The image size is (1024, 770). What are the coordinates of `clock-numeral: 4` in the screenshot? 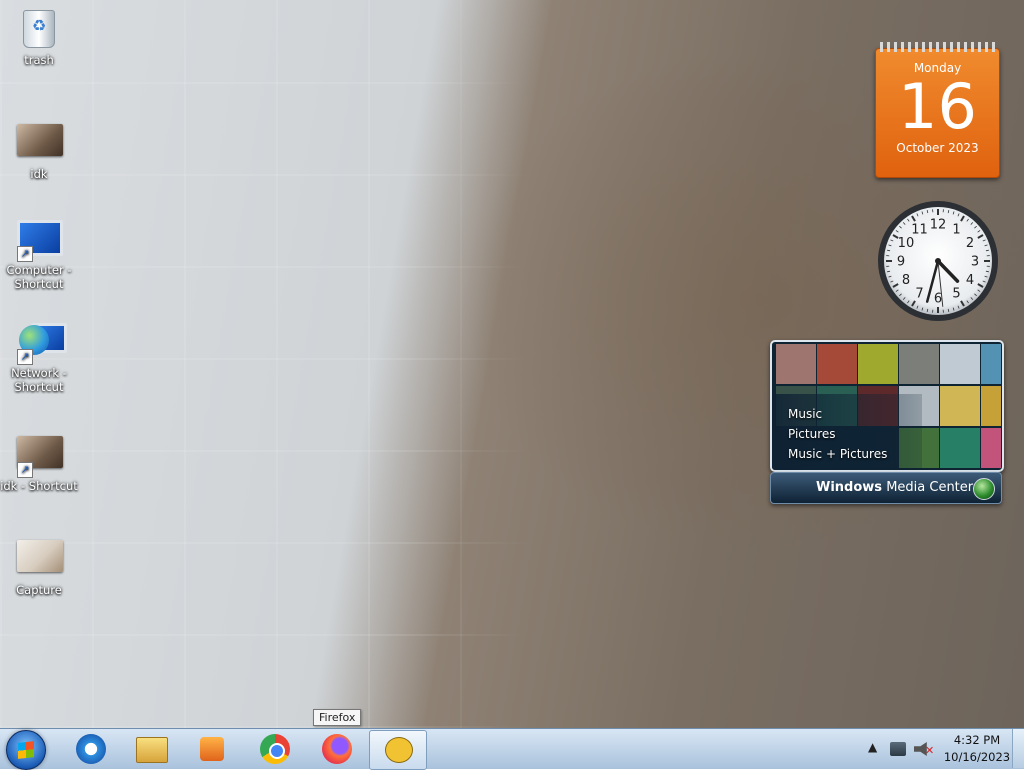 It's located at (970, 280).